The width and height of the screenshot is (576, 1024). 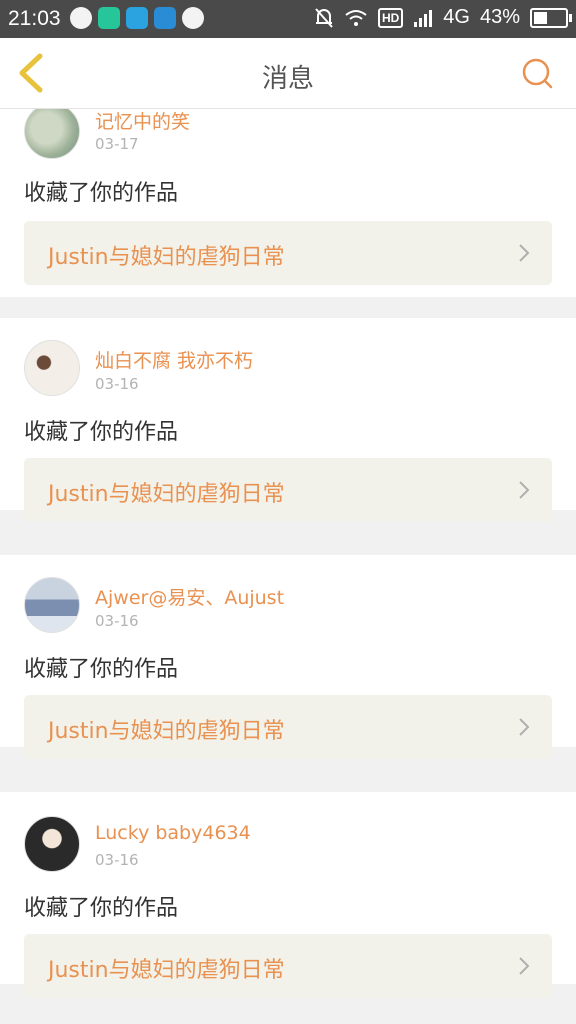 I want to click on mute-bell-icon, so click(x=324, y=17).